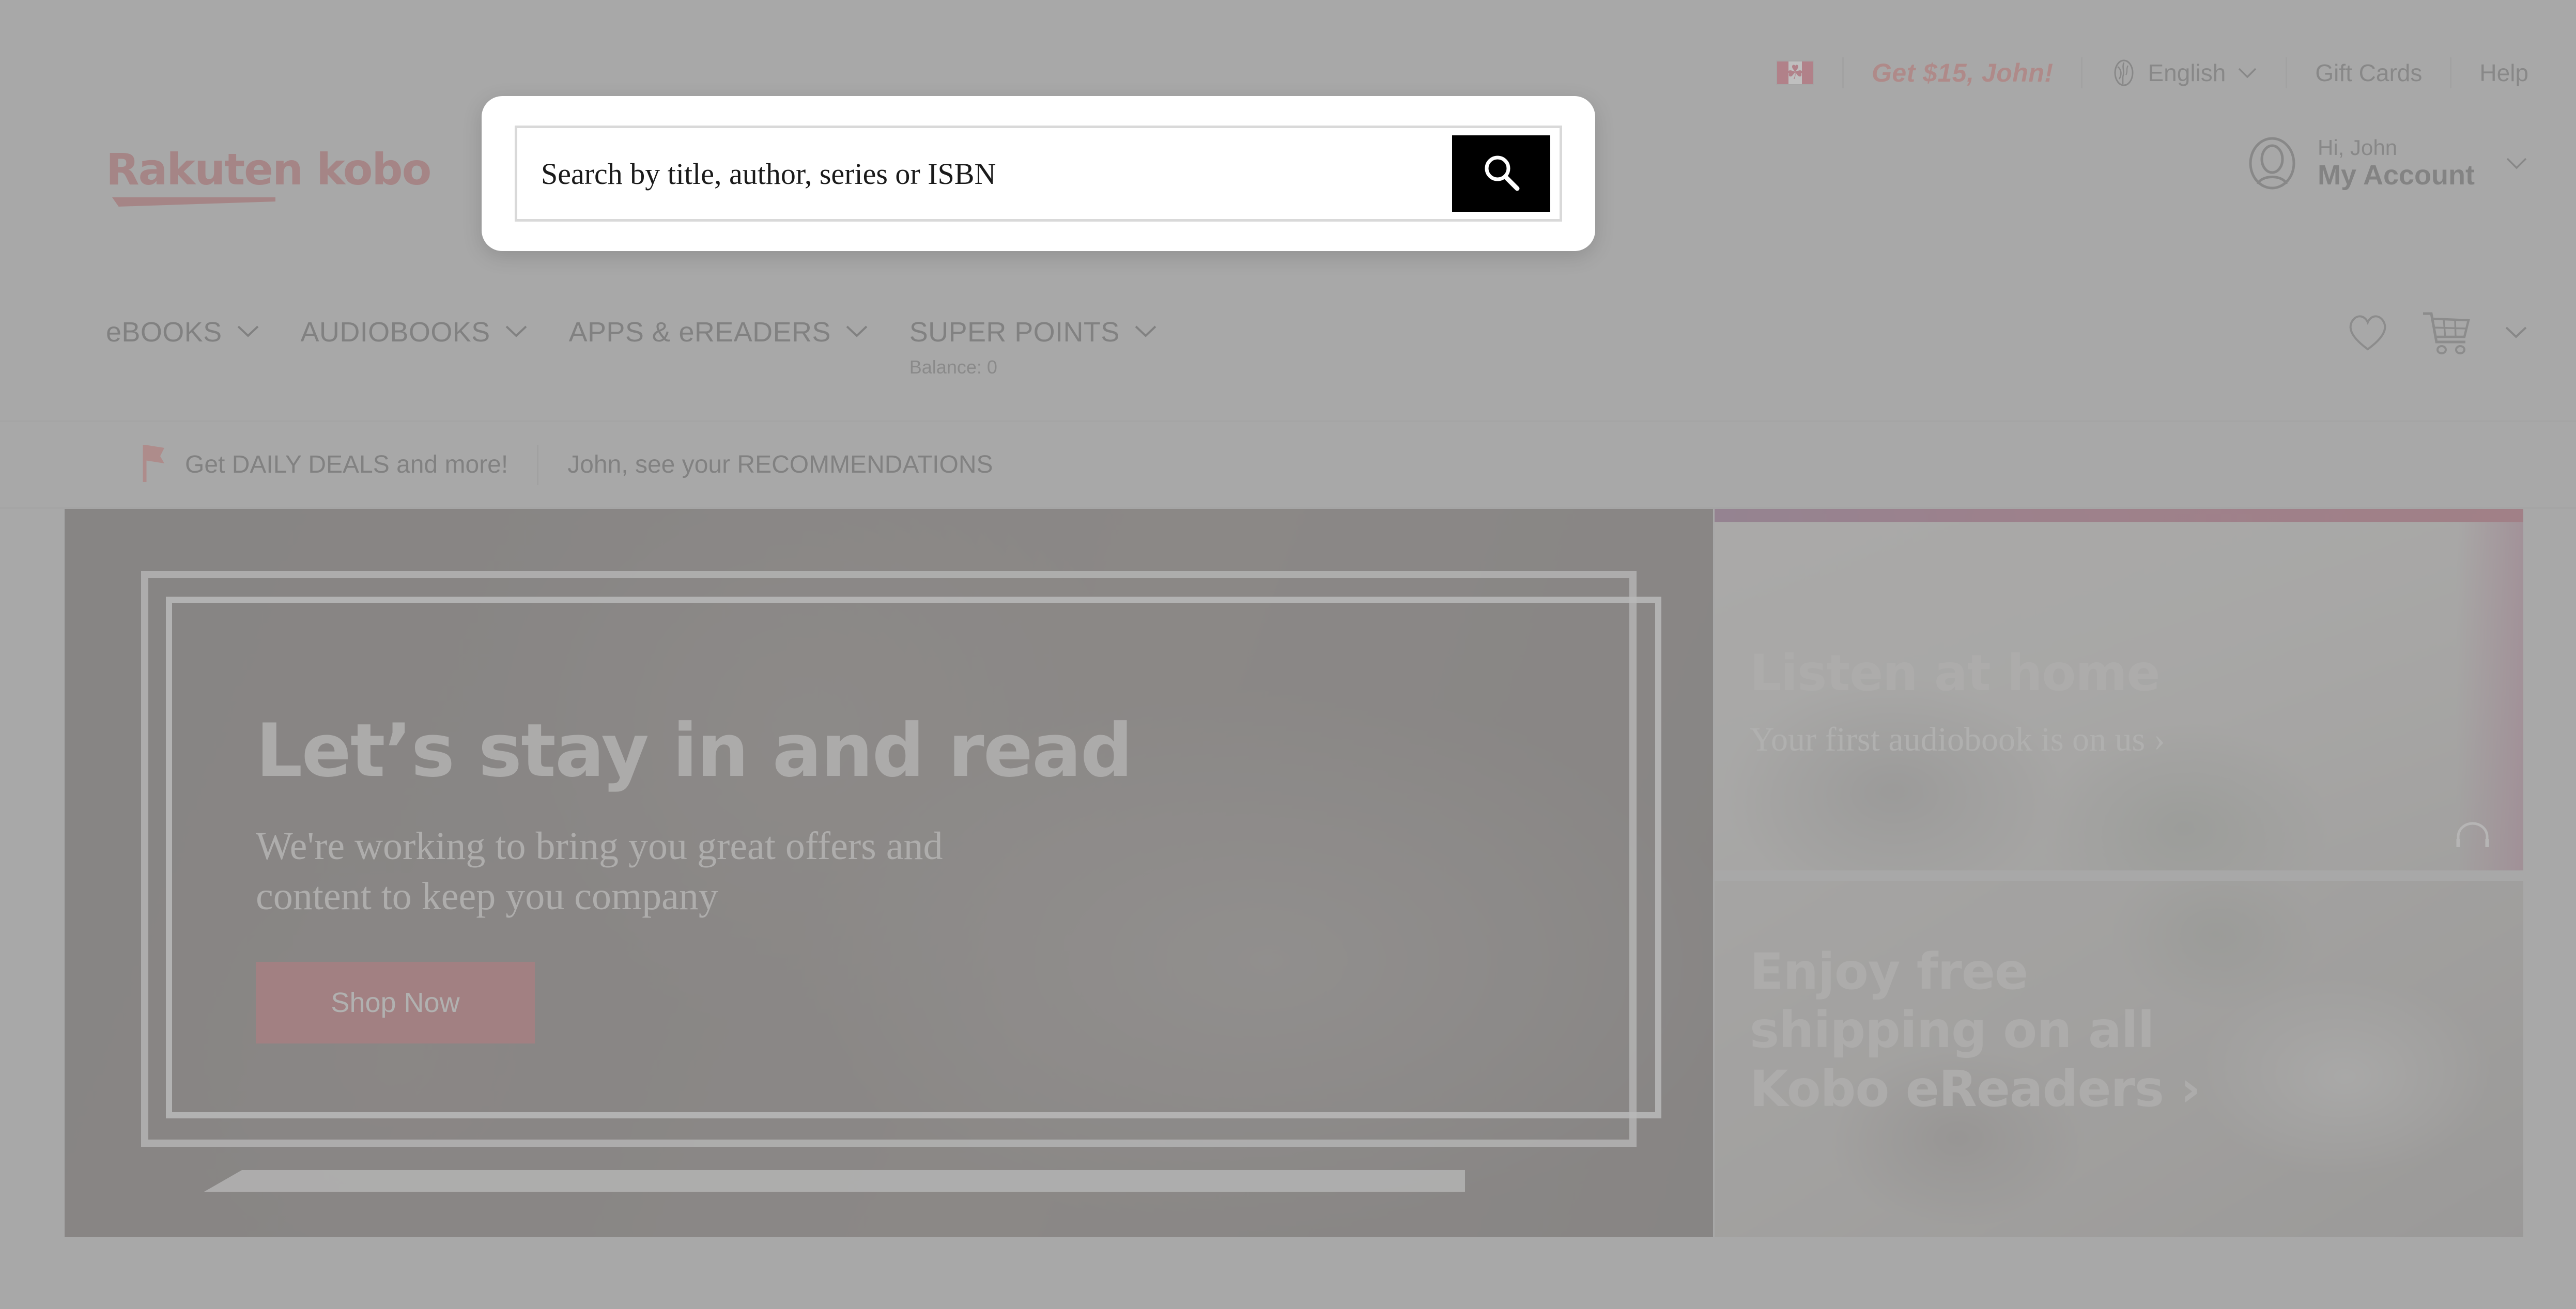  I want to click on logo-wordmark: Rakuten kobo, so click(268, 169).